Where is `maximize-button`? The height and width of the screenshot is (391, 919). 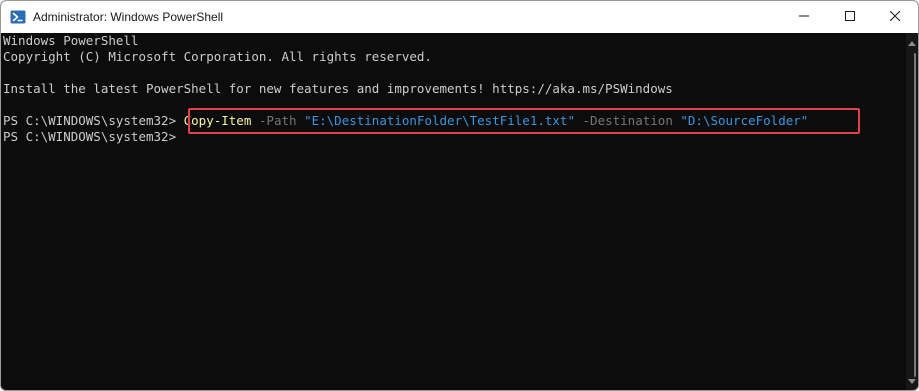 maximize-button is located at coordinates (850, 17).